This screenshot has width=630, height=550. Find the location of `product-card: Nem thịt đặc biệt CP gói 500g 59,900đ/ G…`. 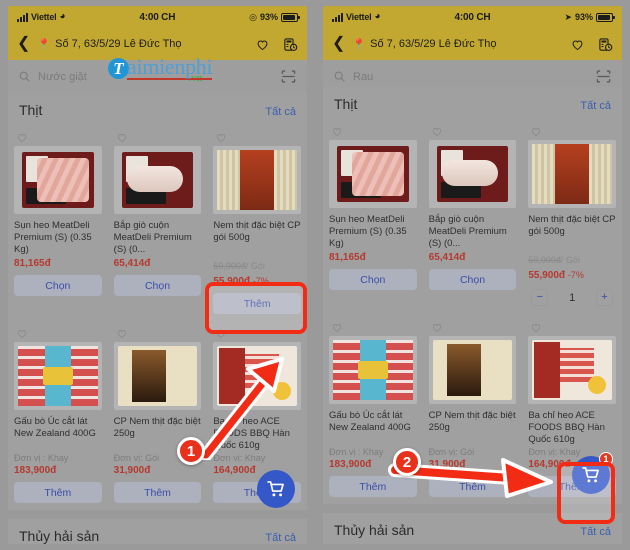

product-card: Nem thịt đặc biệt CP gói 500g 59,900đ/ G… is located at coordinates (572, 217).